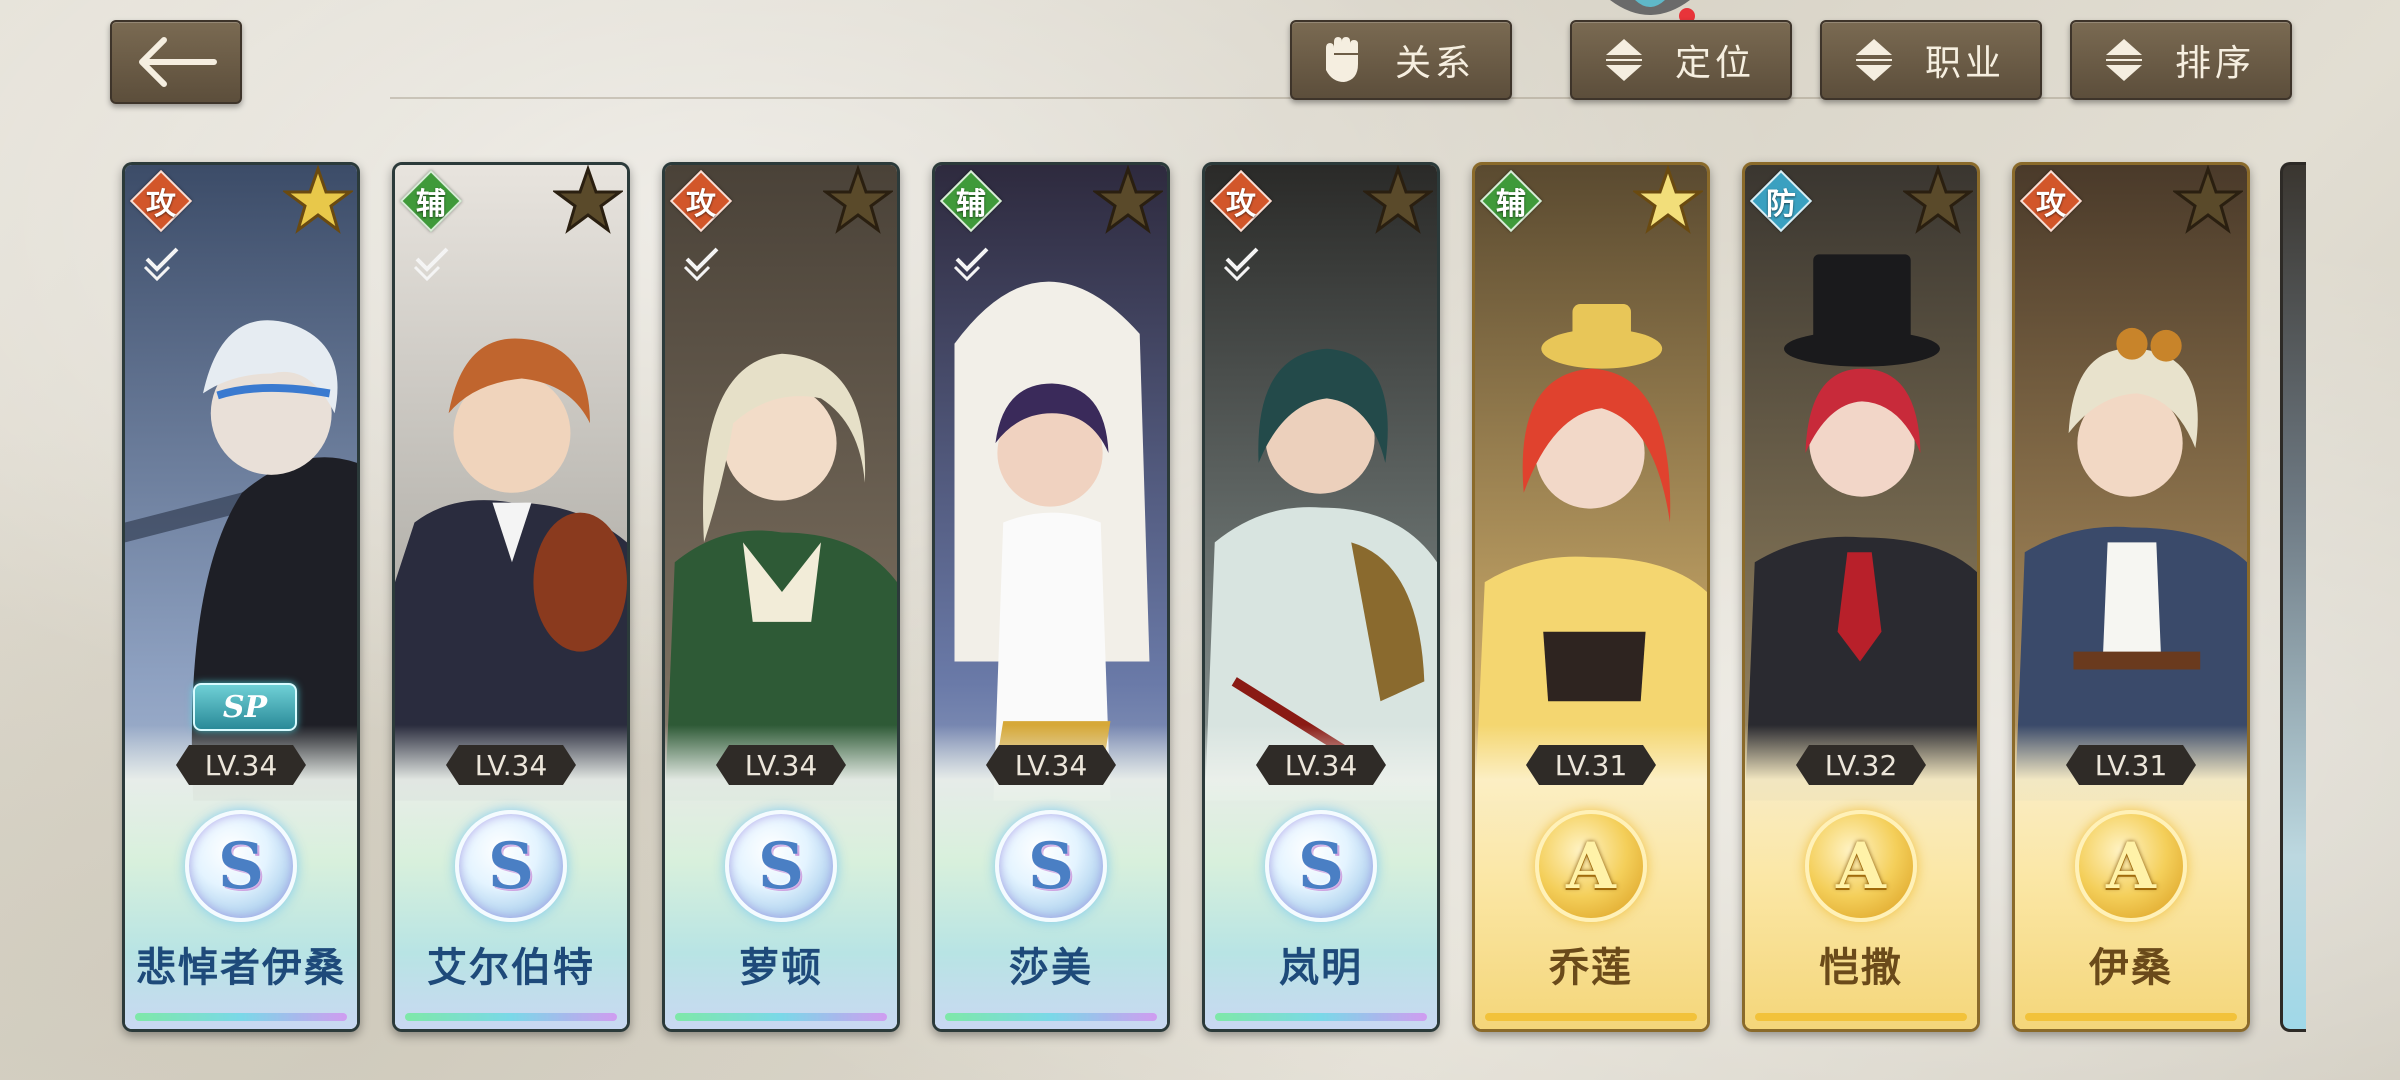  I want to click on back-button, so click(176, 62).